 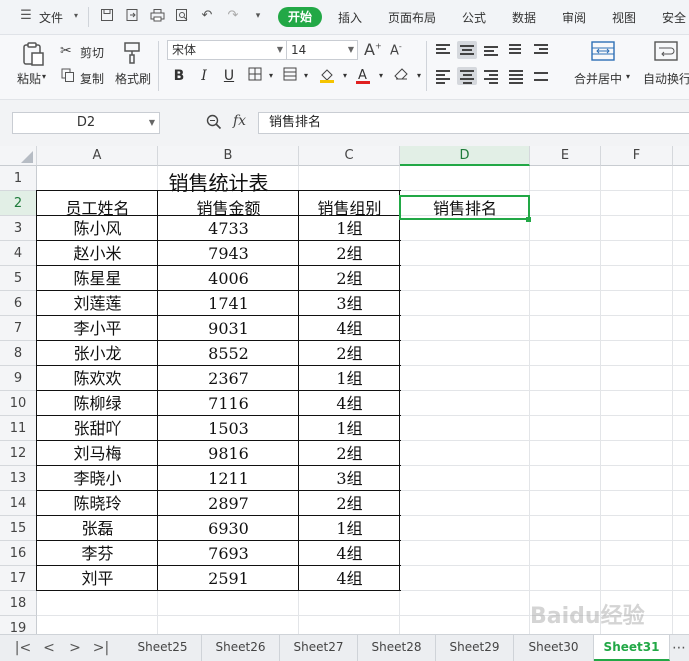 What do you see at coordinates (218, 183) in the screenshot?
I see `table-title: 销售统计表` at bounding box center [218, 183].